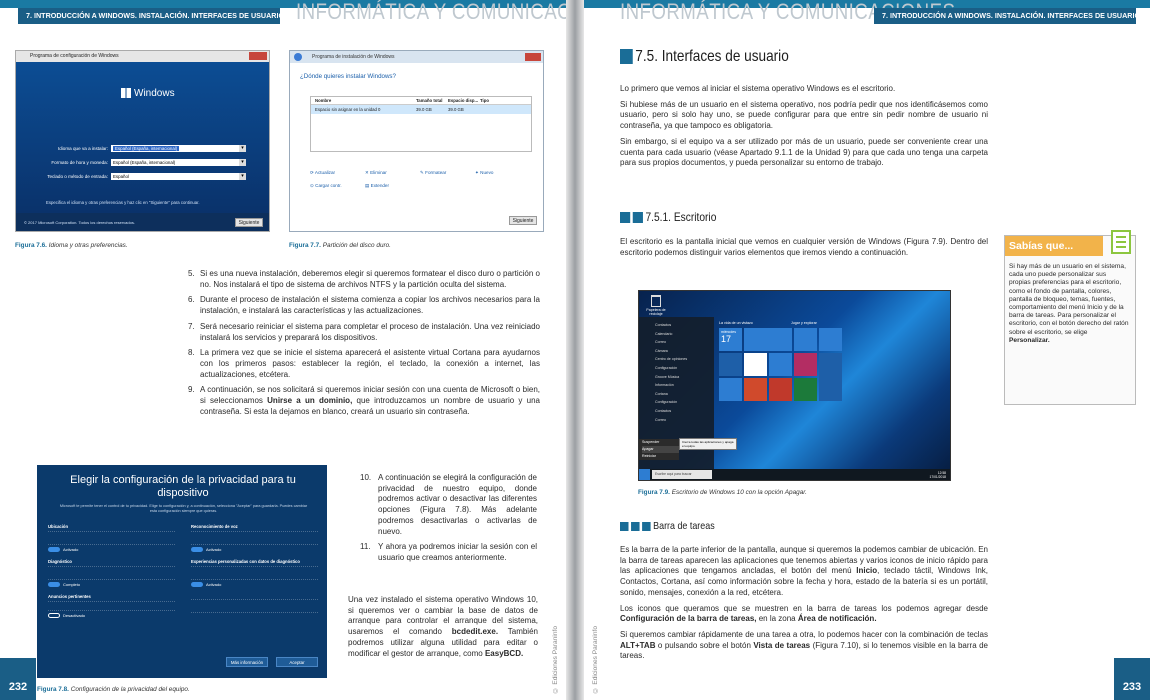 The height and width of the screenshot is (700, 1150). What do you see at coordinates (297, 662) in the screenshot?
I see `accept-button: Aceptar` at bounding box center [297, 662].